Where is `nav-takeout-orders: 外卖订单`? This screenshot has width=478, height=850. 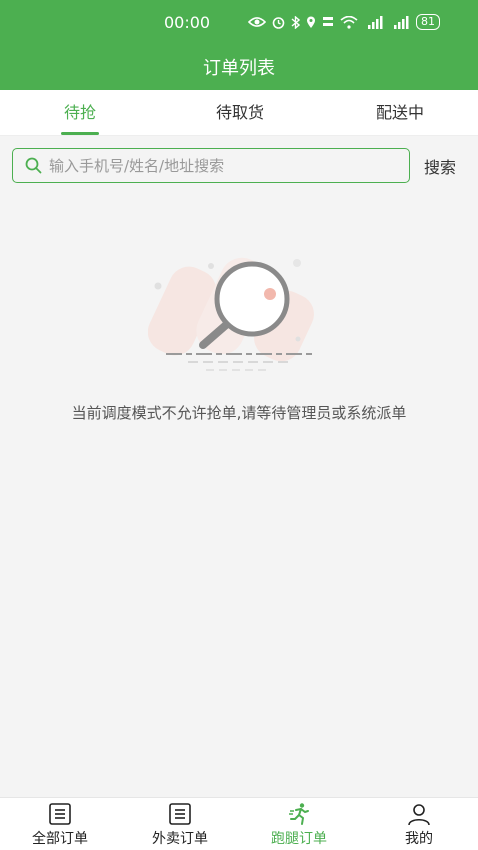 nav-takeout-orders: 外卖订单 is located at coordinates (180, 826).